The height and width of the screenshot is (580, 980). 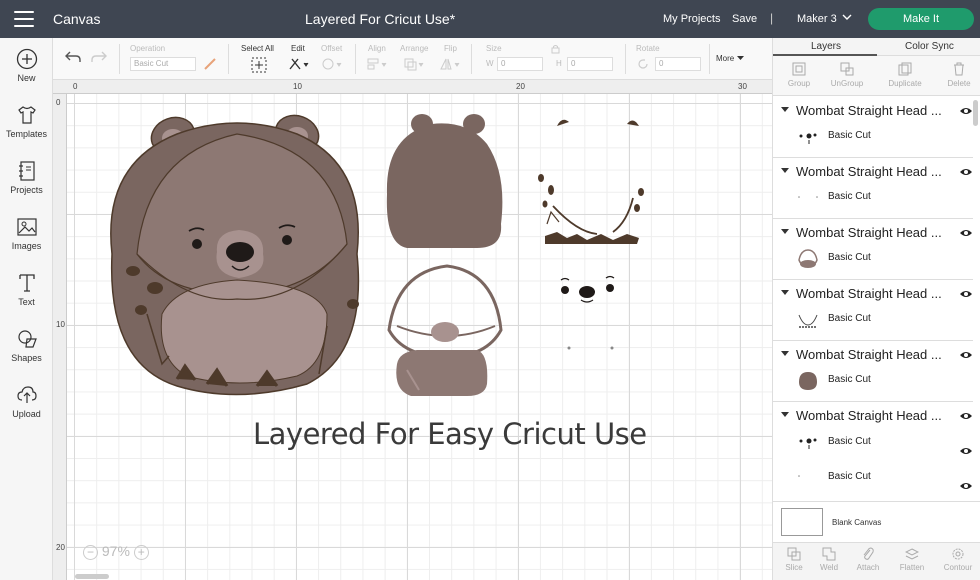 What do you see at coordinates (380, 19) in the screenshot?
I see `document-title: Layered For Cricut Use*` at bounding box center [380, 19].